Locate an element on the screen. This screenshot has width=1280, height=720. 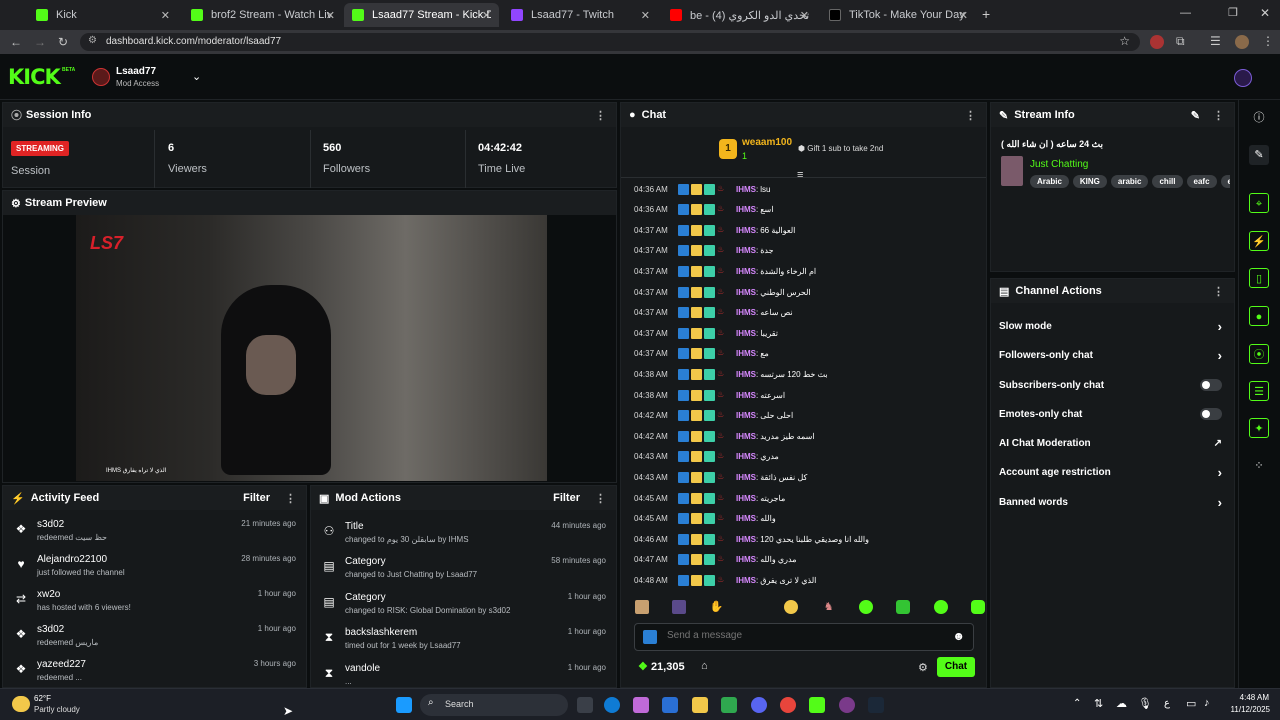
kick-app-icon is located at coordinates (817, 705).